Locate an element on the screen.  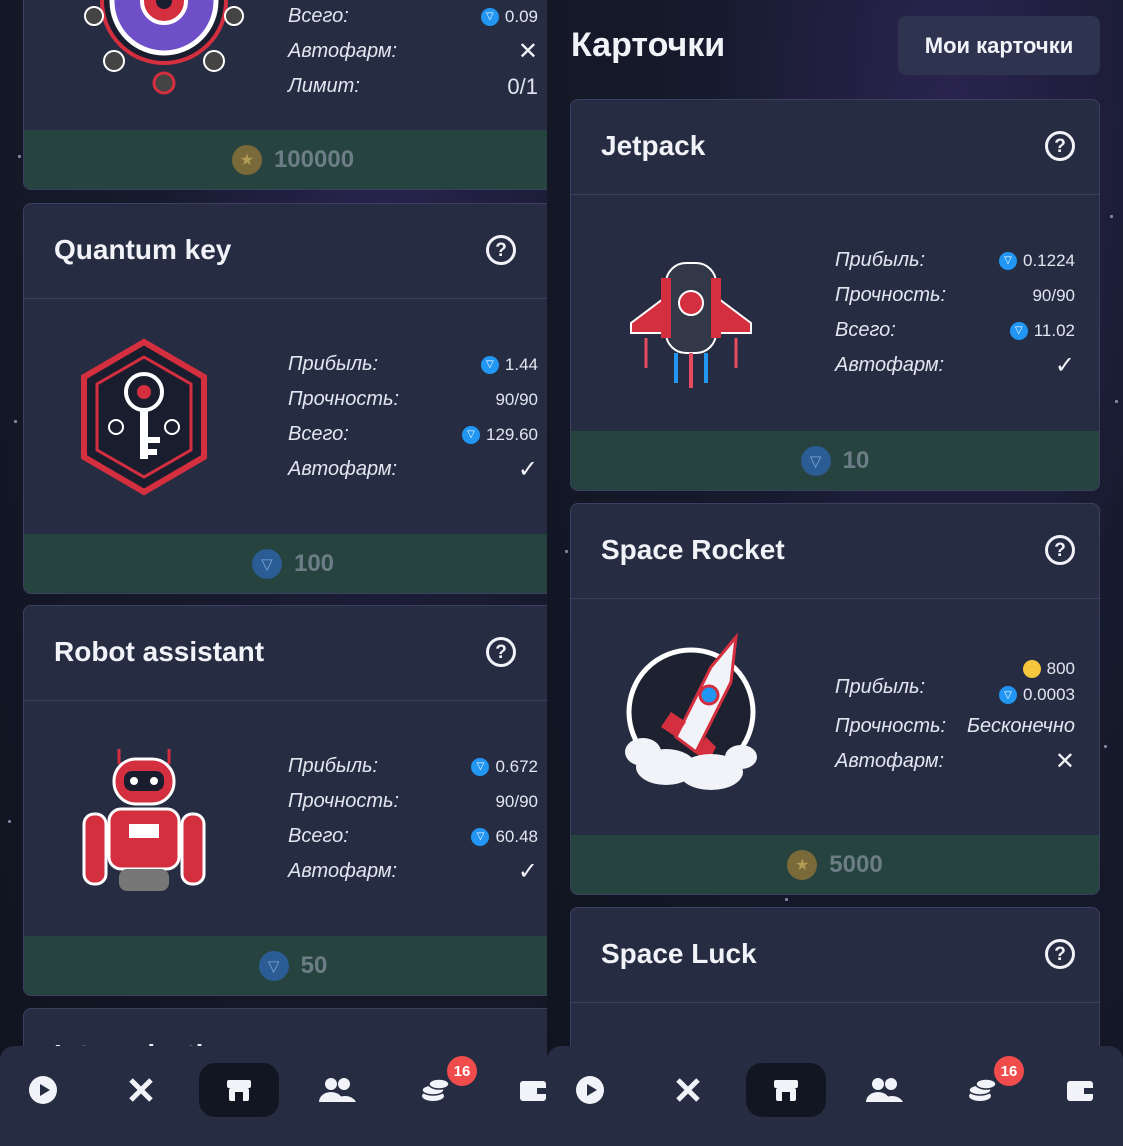
card-title: Space Luck is located at coordinates (679, 953).